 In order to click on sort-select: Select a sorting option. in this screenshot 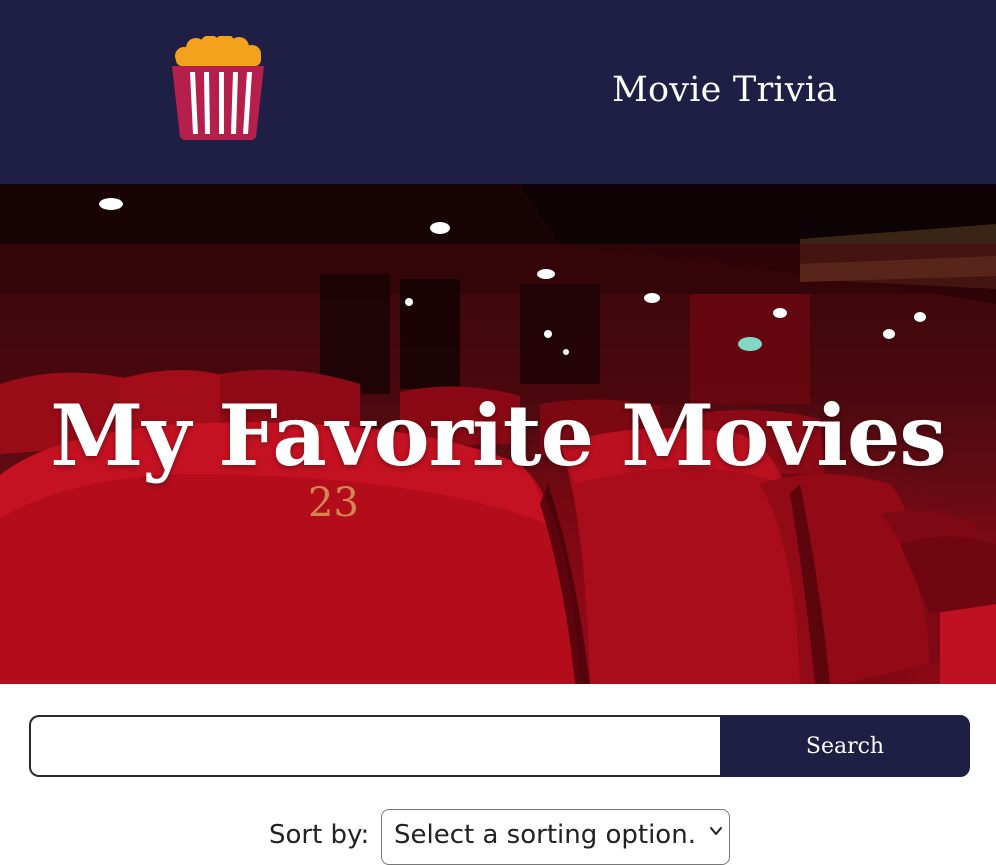, I will do `click(555, 837)`.